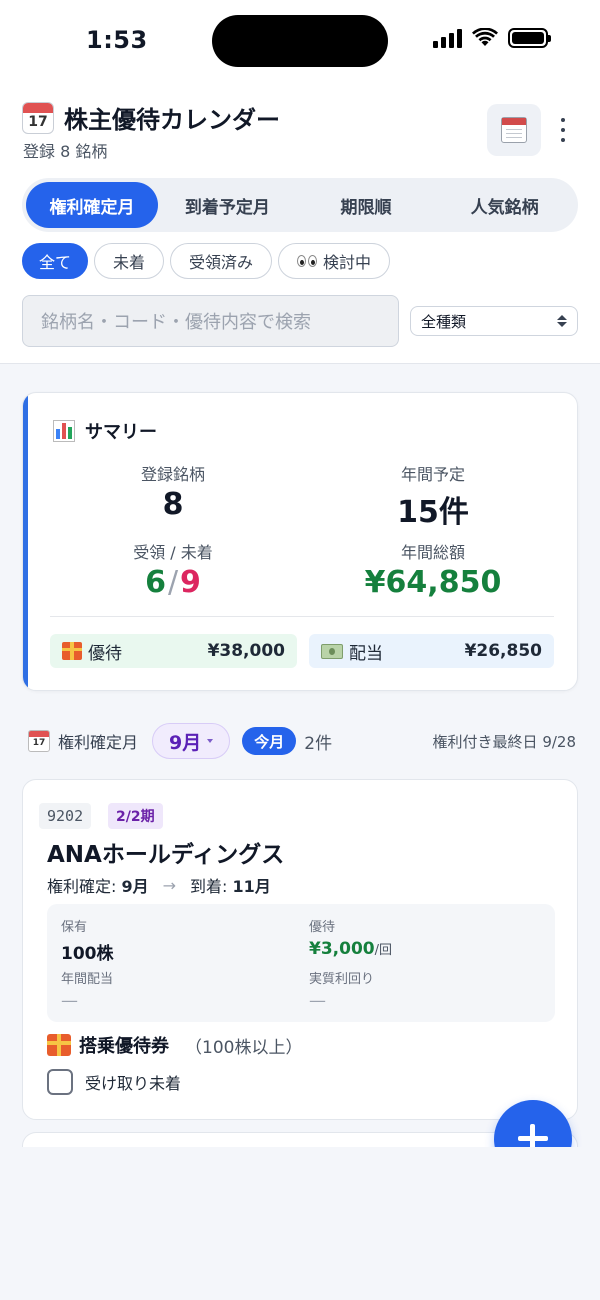 This screenshot has width=600, height=1300. What do you see at coordinates (227, 205) in the screenshot?
I see `tab-arrival-month: 到着予定月` at bounding box center [227, 205].